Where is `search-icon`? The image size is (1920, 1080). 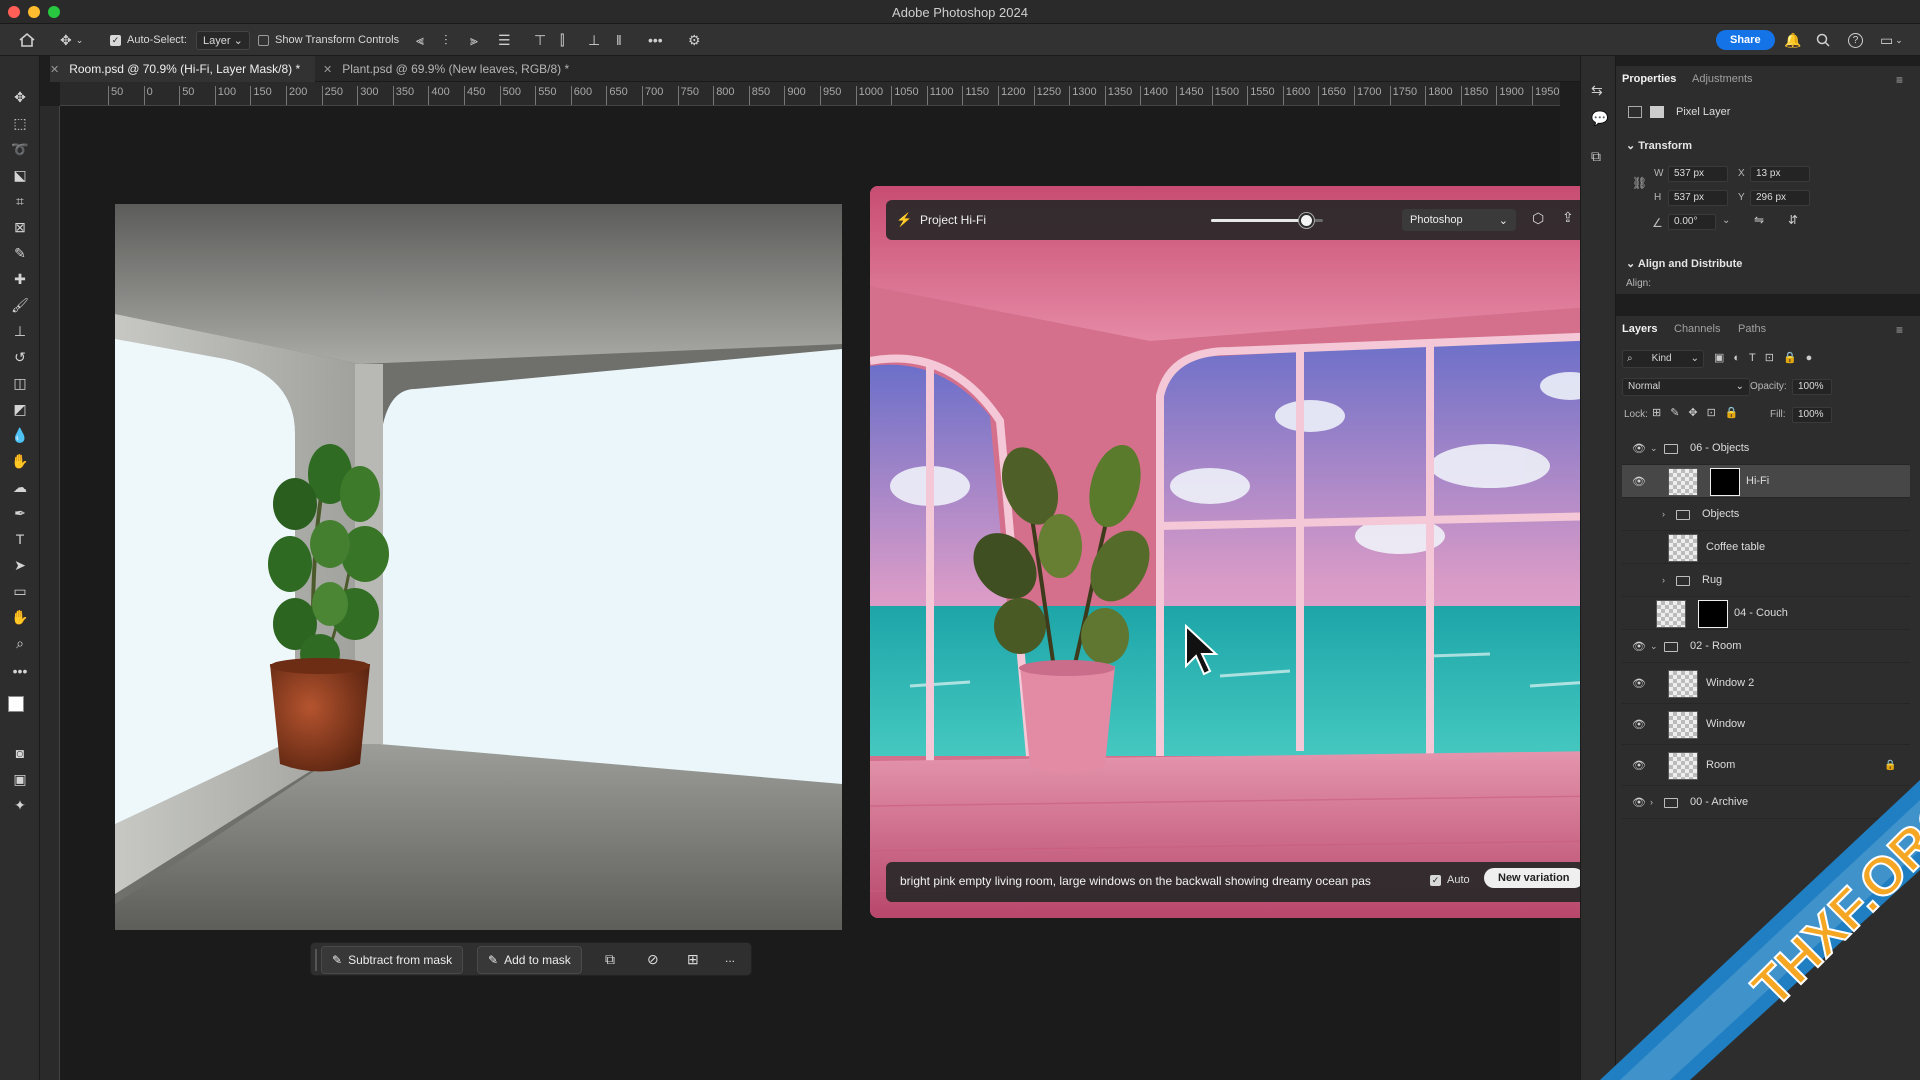
search-icon is located at coordinates (1823, 40).